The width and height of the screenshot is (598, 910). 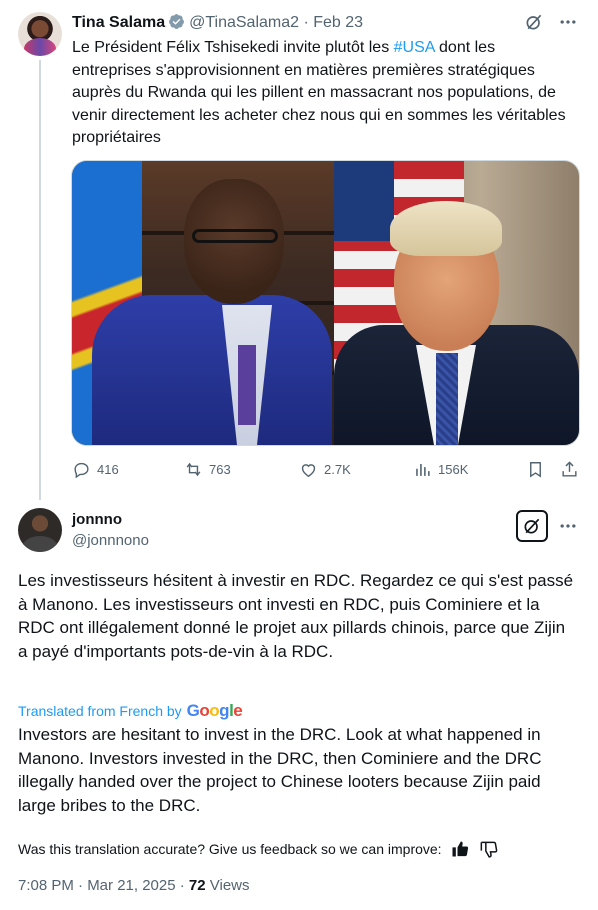 What do you see at coordinates (110, 541) in the screenshot?
I see `author-handle: @jonnnono` at bounding box center [110, 541].